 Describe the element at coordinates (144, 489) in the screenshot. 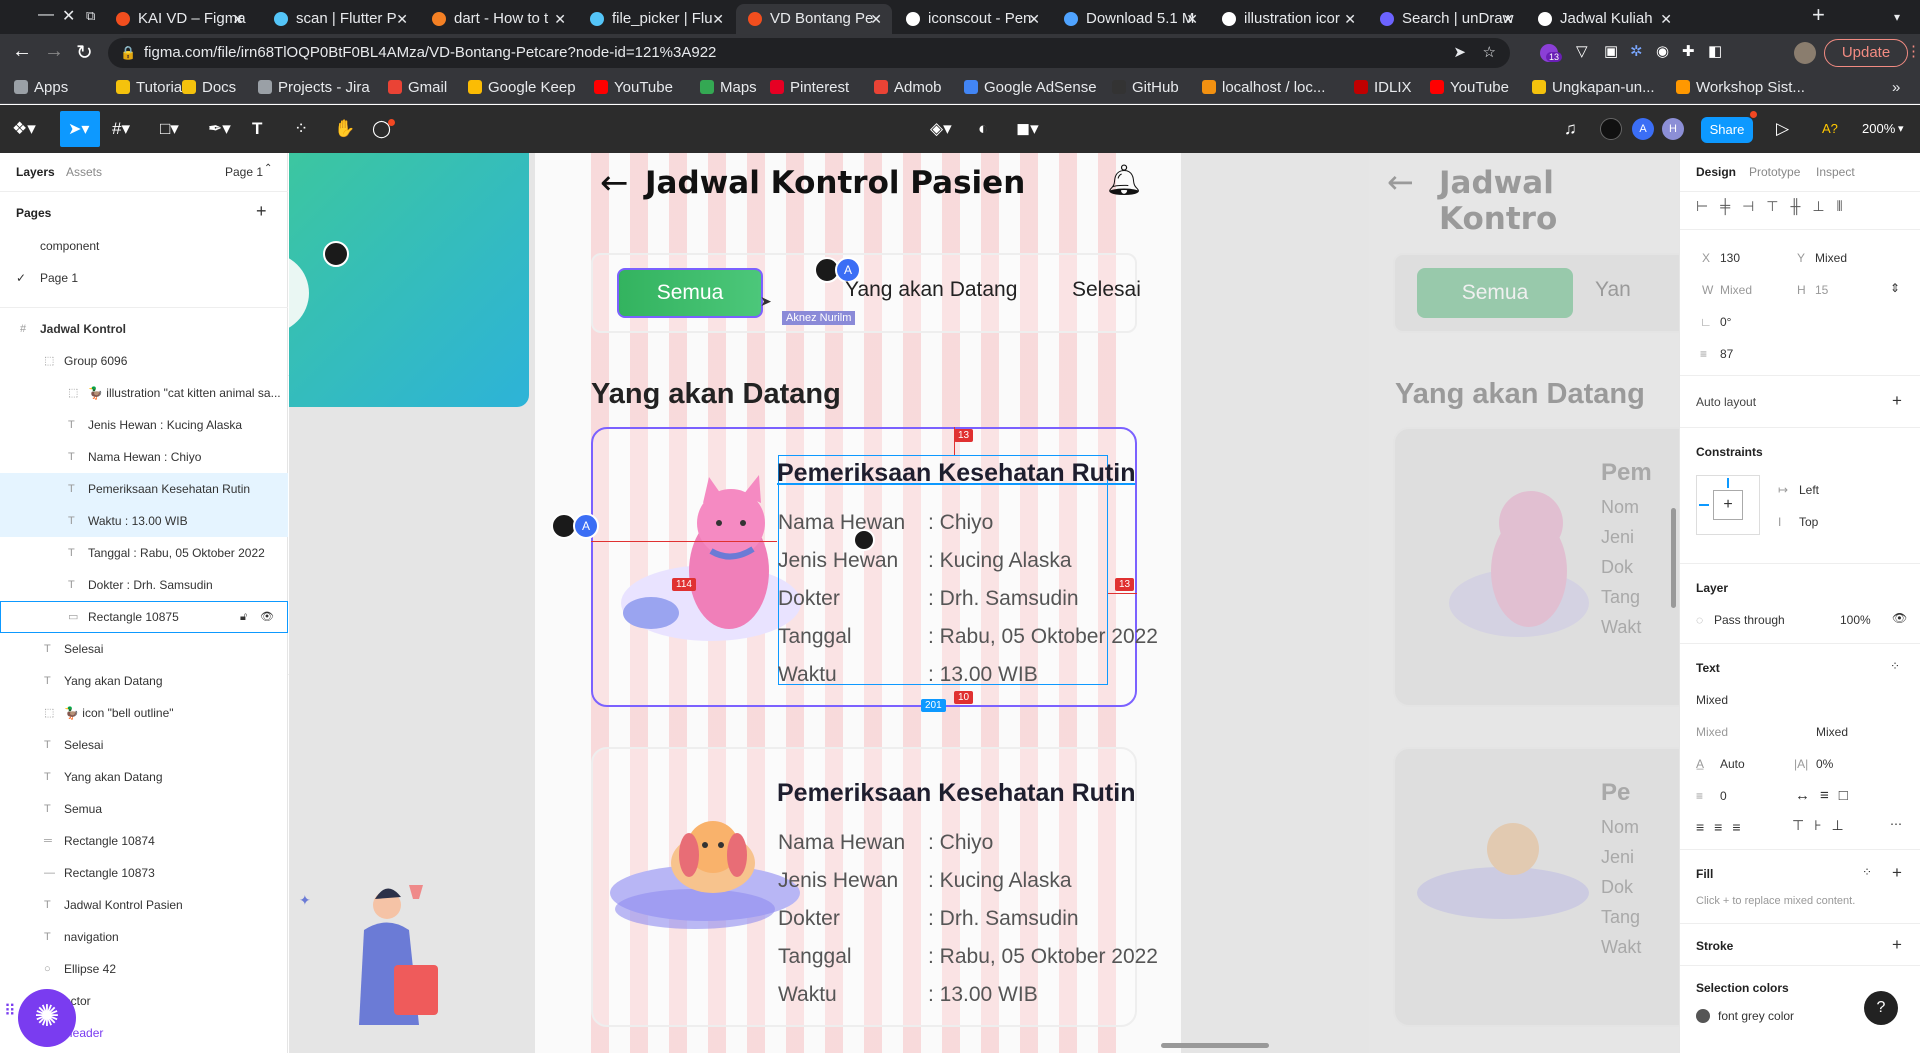

I see `layer-row: T Pemeriksaan Kesehatan Rutin` at that location.